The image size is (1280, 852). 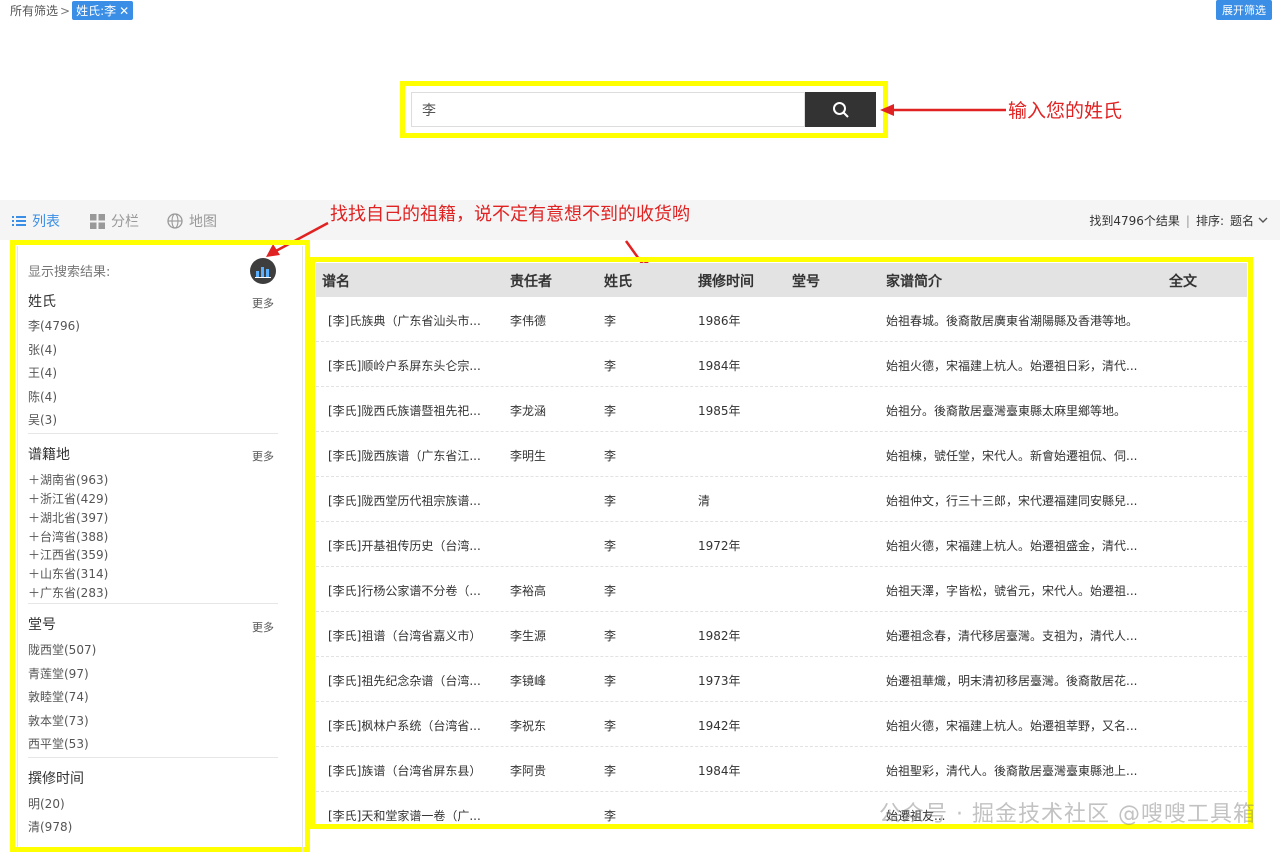 What do you see at coordinates (42, 396) in the screenshot?
I see `facet-item: 陈(4)` at bounding box center [42, 396].